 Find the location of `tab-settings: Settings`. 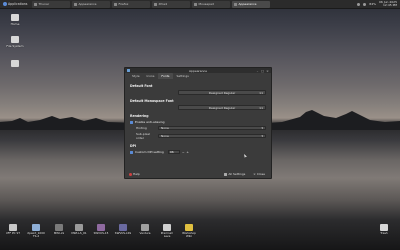

tab-settings: Settings is located at coordinates (183, 76).